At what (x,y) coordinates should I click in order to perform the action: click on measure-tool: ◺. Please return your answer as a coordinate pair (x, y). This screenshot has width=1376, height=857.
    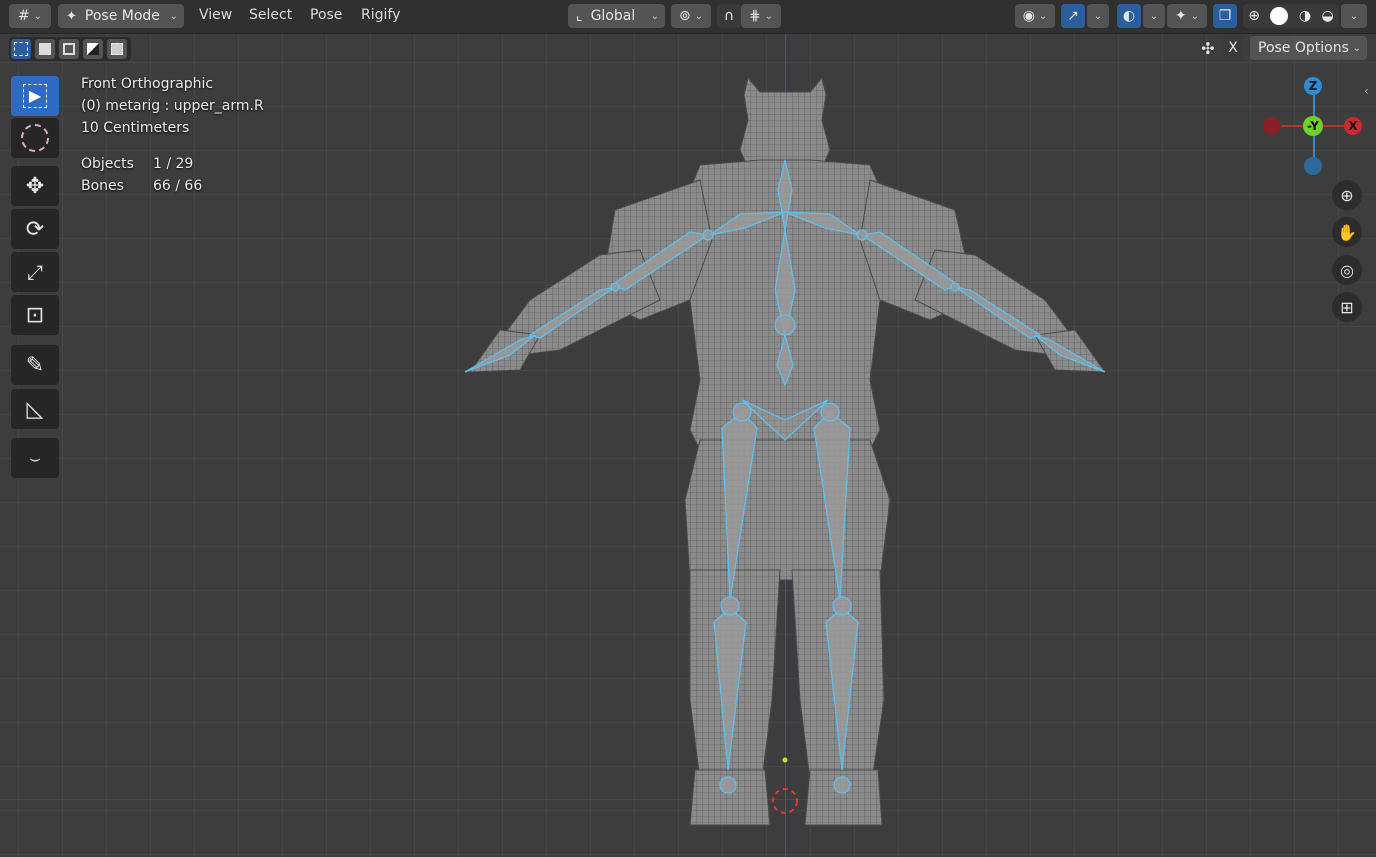
    Looking at the image, I should click on (35, 409).